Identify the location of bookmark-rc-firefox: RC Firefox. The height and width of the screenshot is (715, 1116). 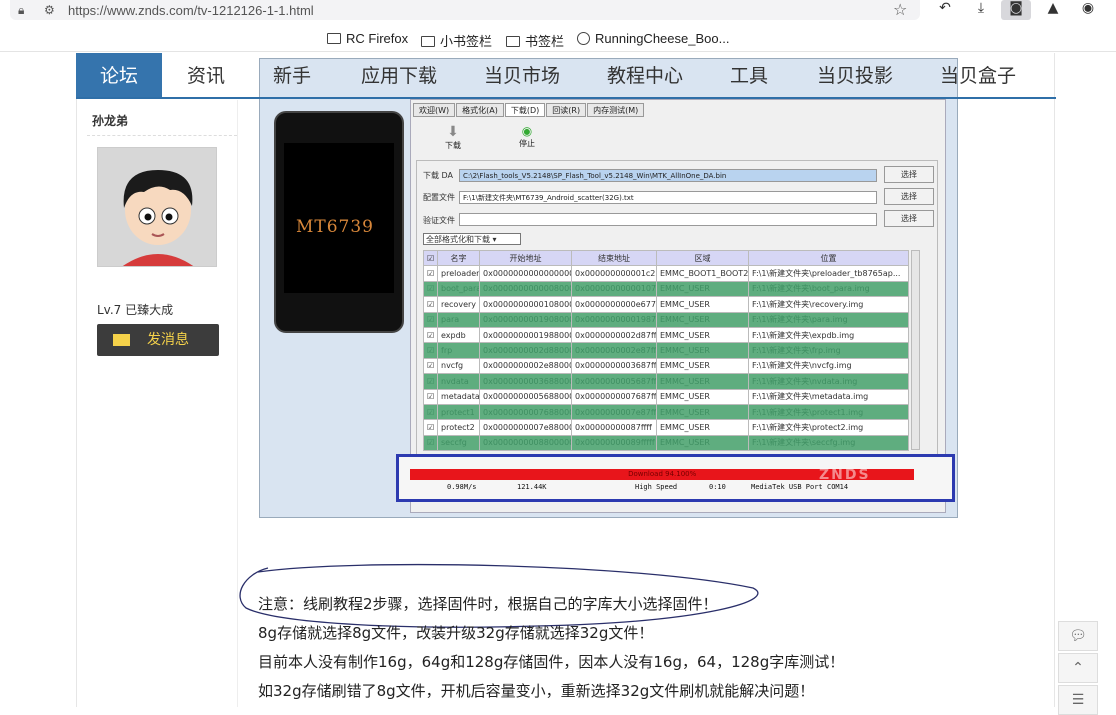
(367, 38).